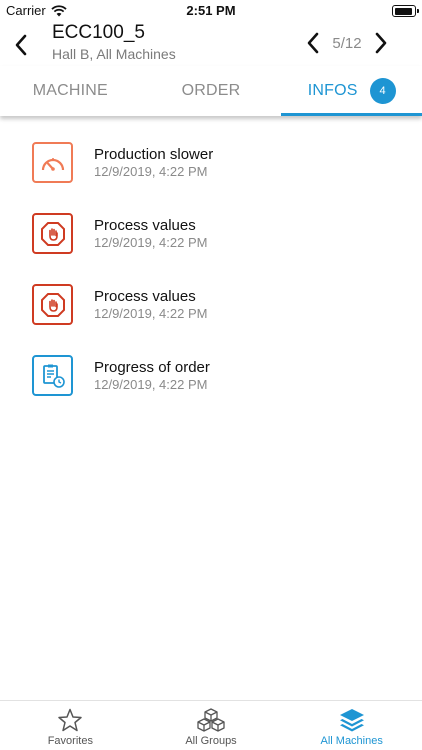  I want to click on item-texts: Production slower 12/9/2019, 4:22 PM, so click(153, 163).